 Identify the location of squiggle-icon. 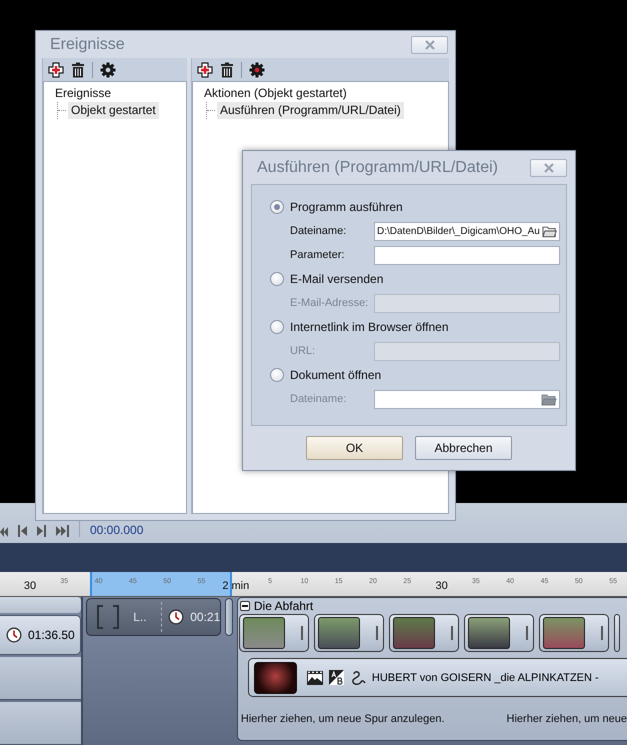
(358, 678).